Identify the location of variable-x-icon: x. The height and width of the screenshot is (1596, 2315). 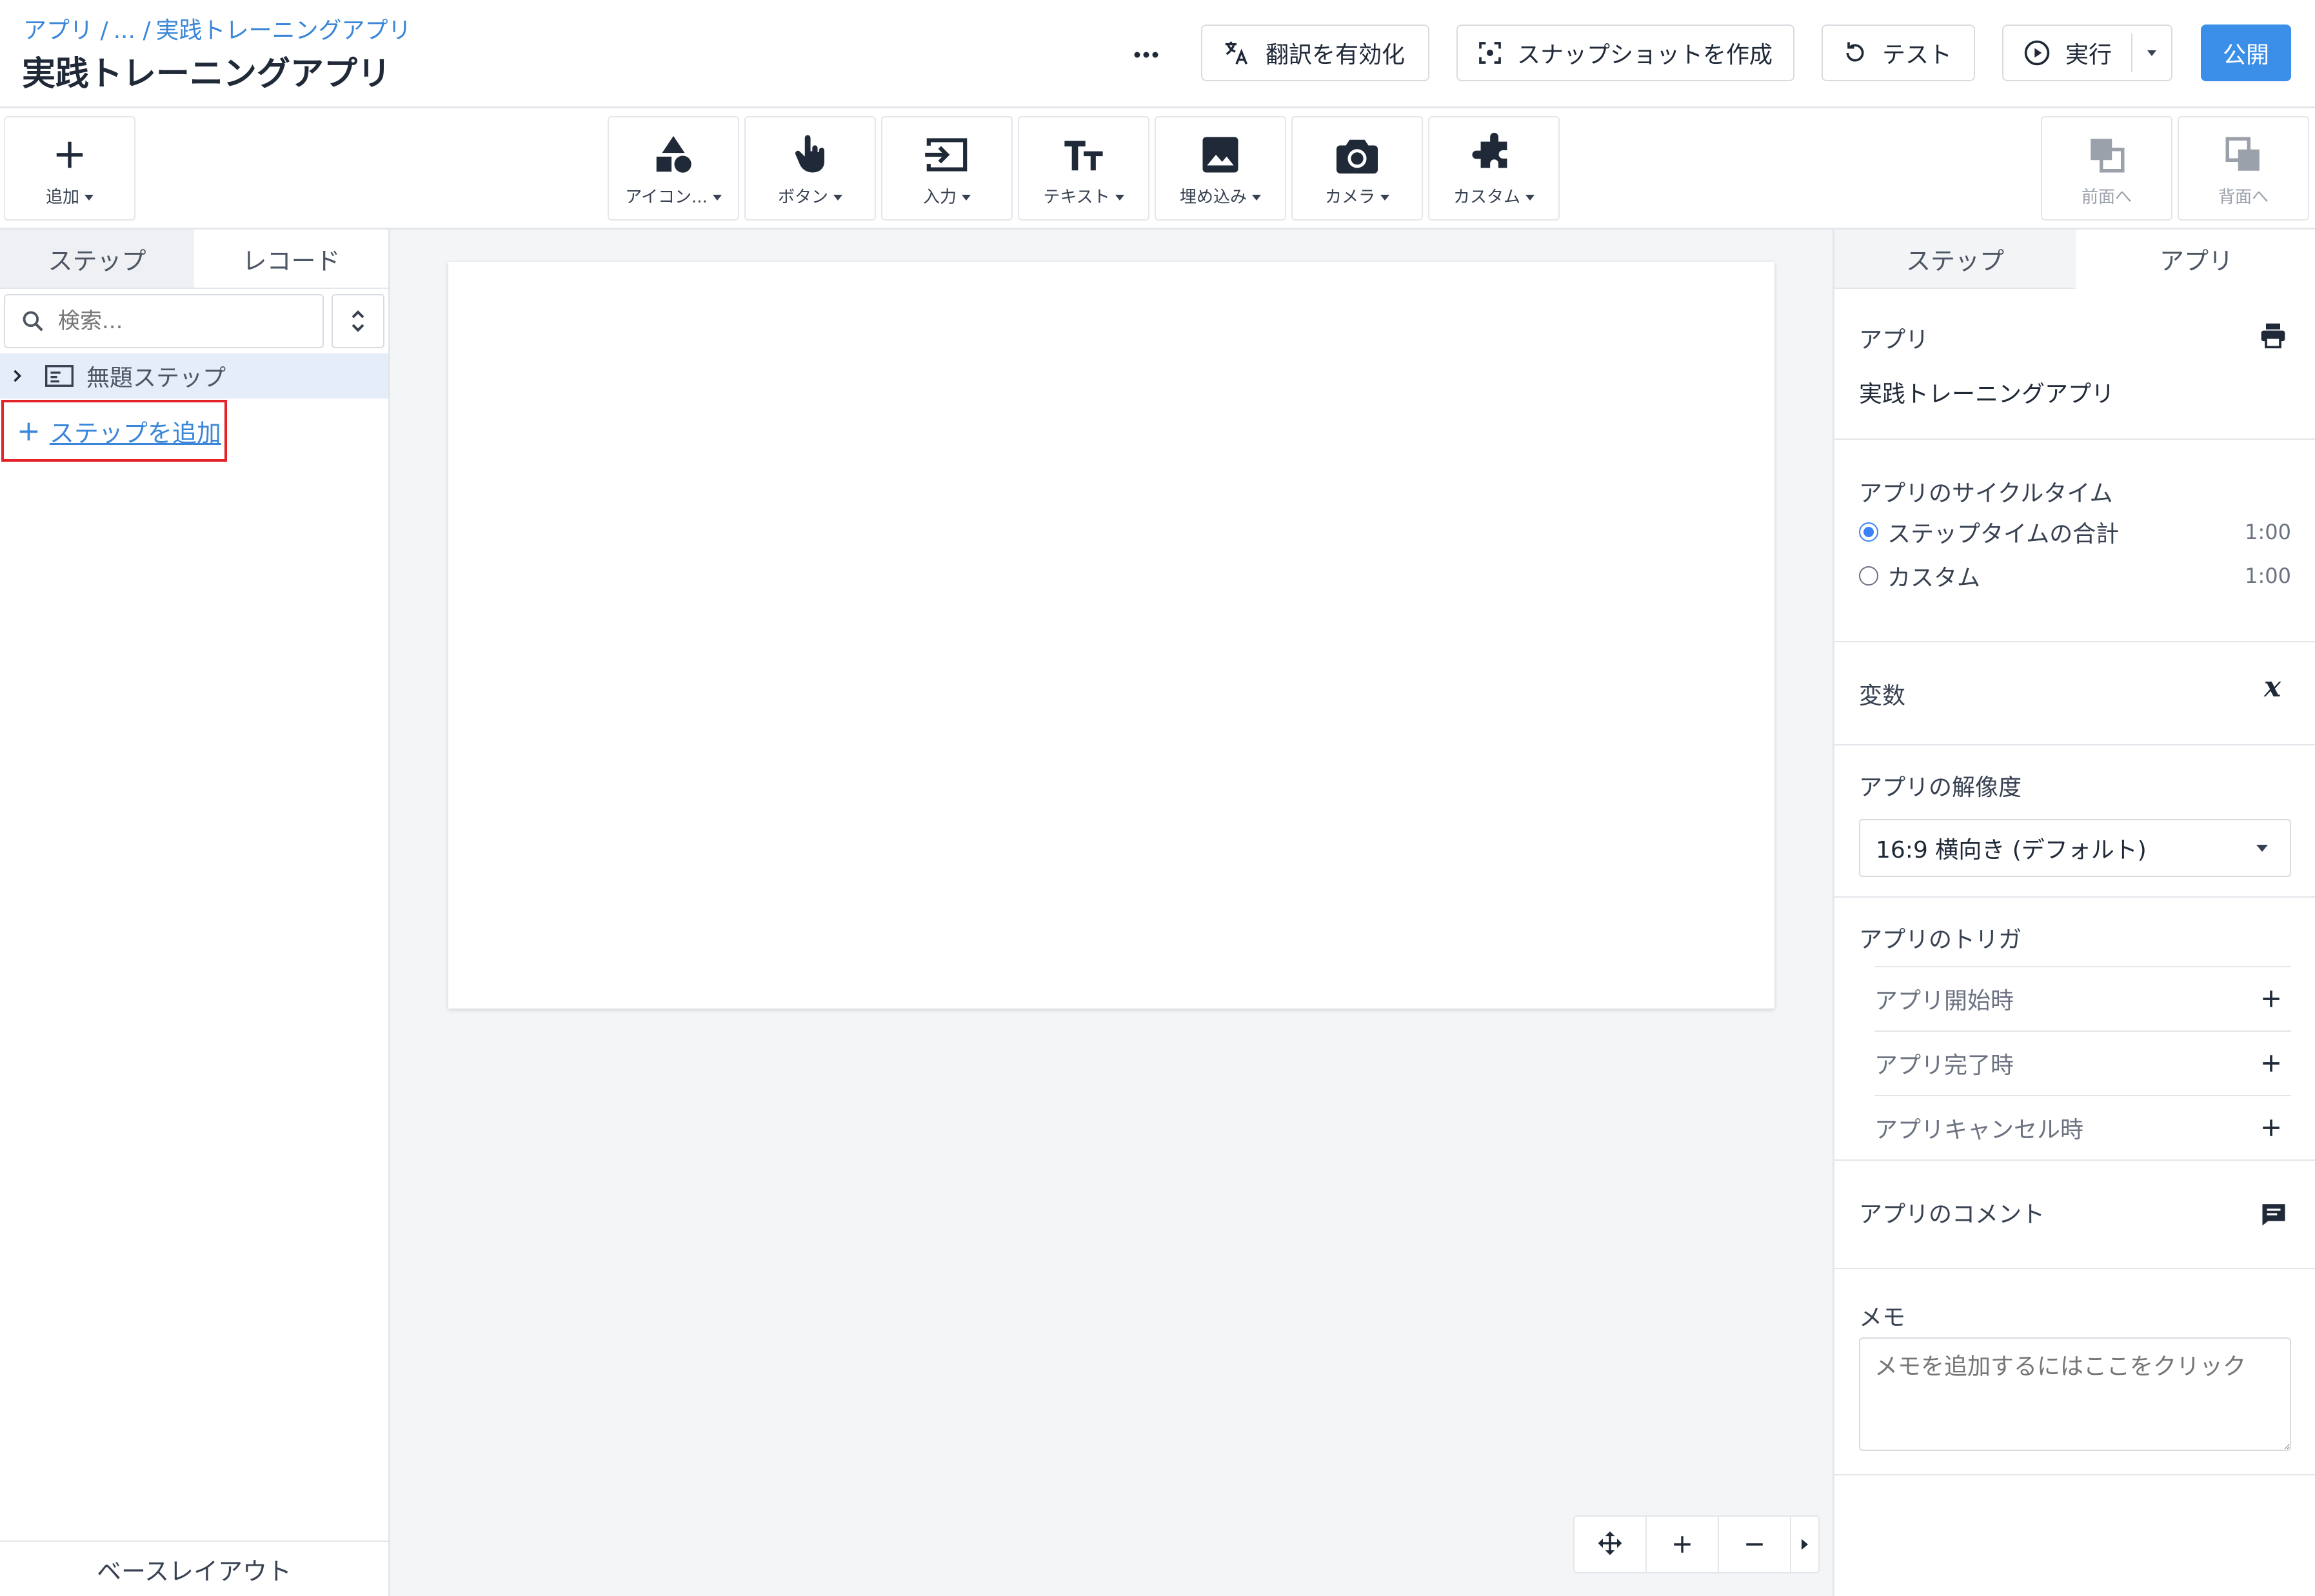
(2272, 687).